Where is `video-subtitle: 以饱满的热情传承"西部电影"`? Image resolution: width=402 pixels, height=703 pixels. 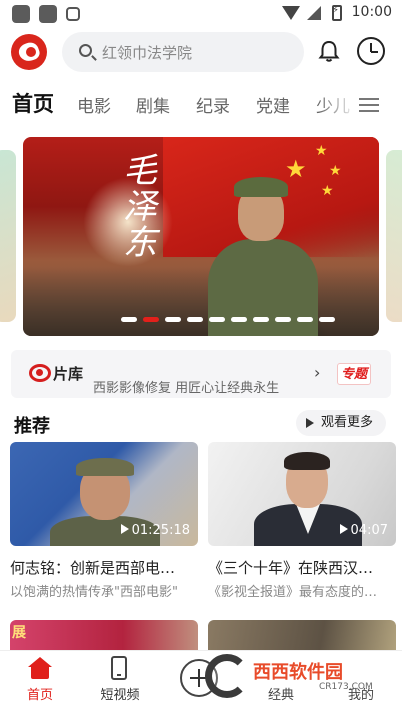
video-subtitle: 以饱满的热情传承"西部电影" is located at coordinates (94, 592).